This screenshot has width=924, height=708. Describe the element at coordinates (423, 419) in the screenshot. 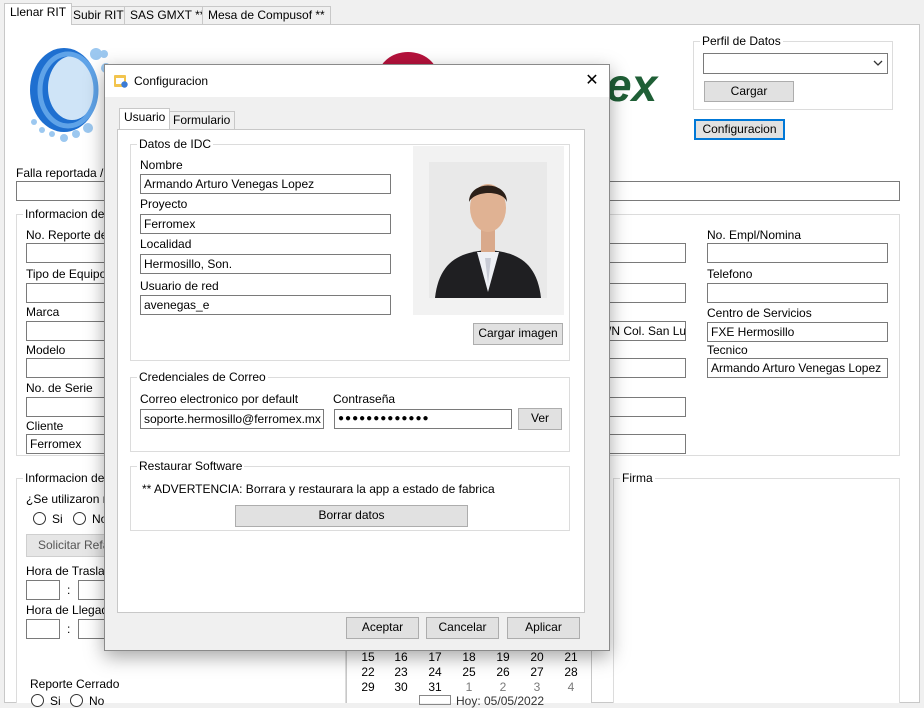

I see `password-field: ●●●●●●●●●●●●●` at that location.